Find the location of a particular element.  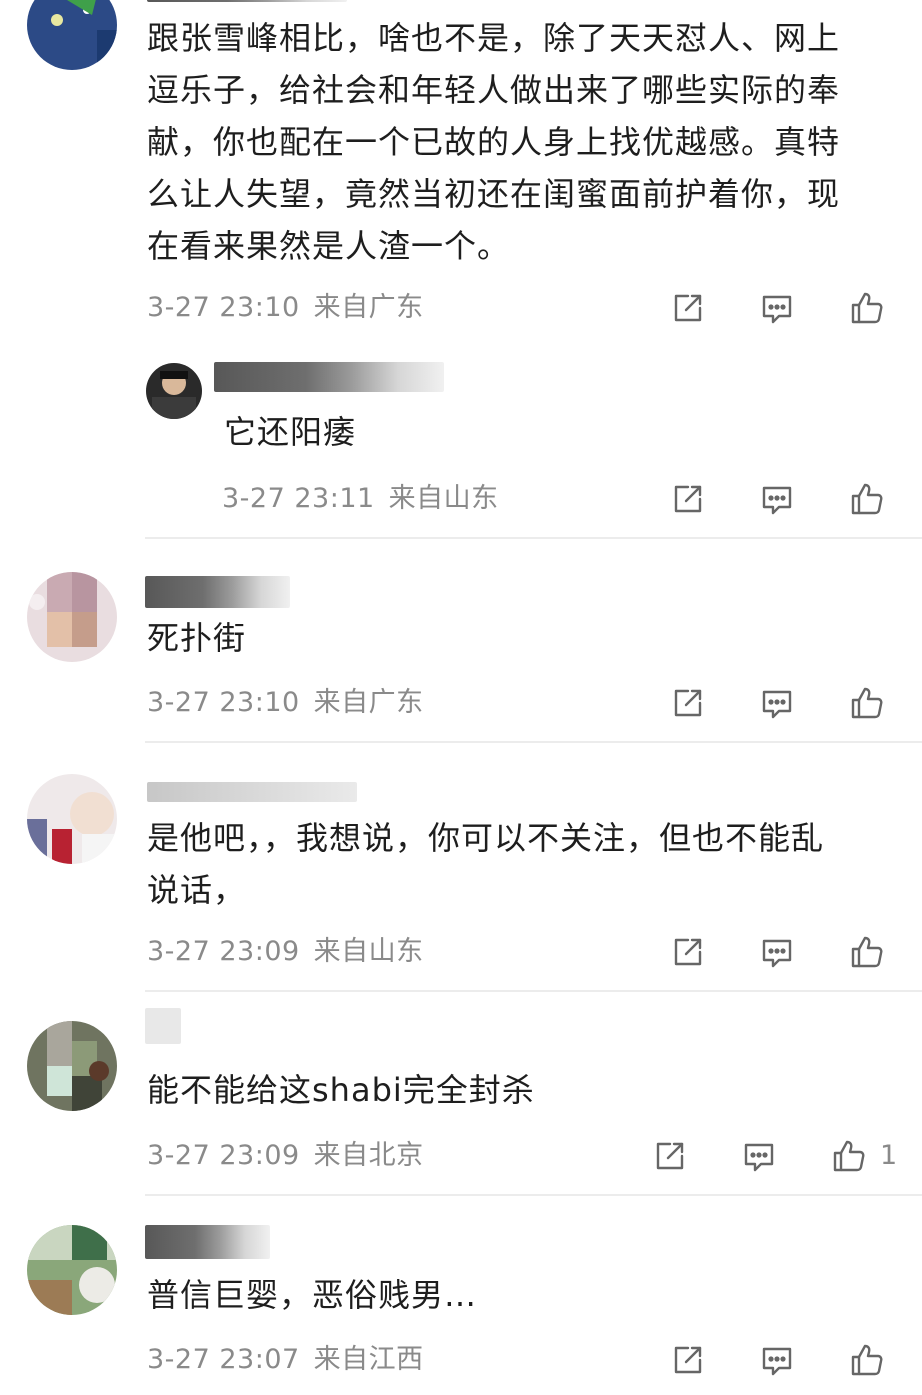

comment-text: 是他吧，，我想说，你可以不关注，但也不能乱 说话， is located at coordinates (486, 864).